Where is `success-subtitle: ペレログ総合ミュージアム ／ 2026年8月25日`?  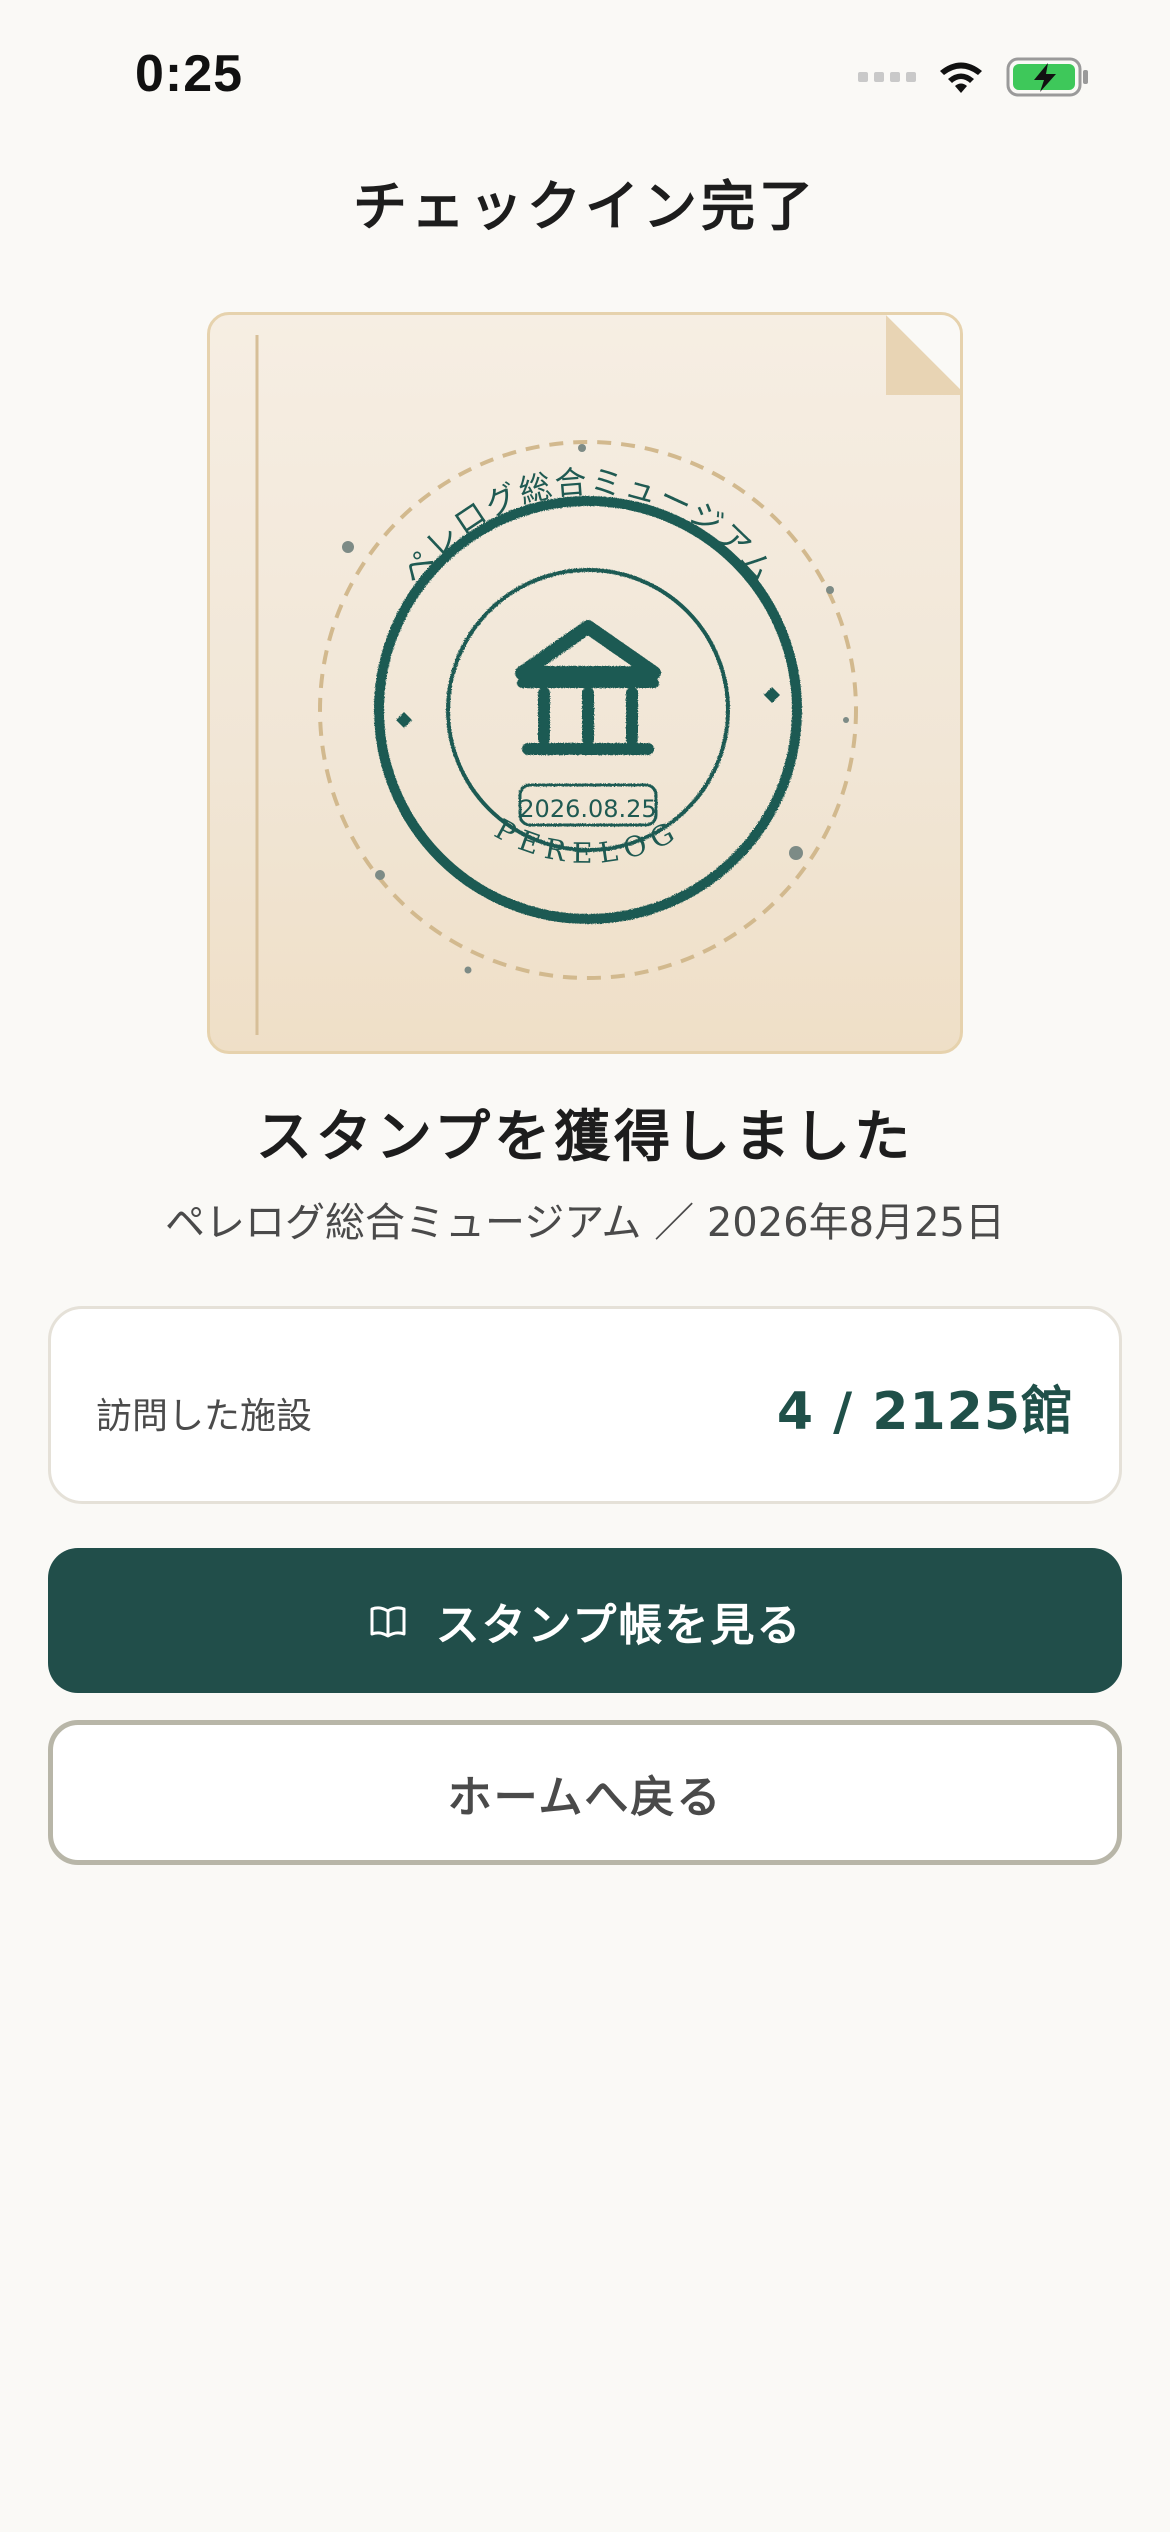 success-subtitle: ペレログ総合ミュージアム ／ 2026年8月25日 is located at coordinates (585, 1223).